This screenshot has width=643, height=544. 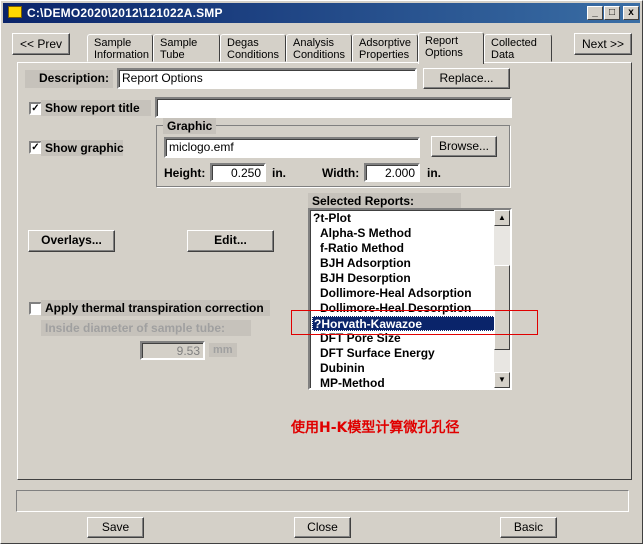 I want to click on report-title-field, so click(x=333, y=107).